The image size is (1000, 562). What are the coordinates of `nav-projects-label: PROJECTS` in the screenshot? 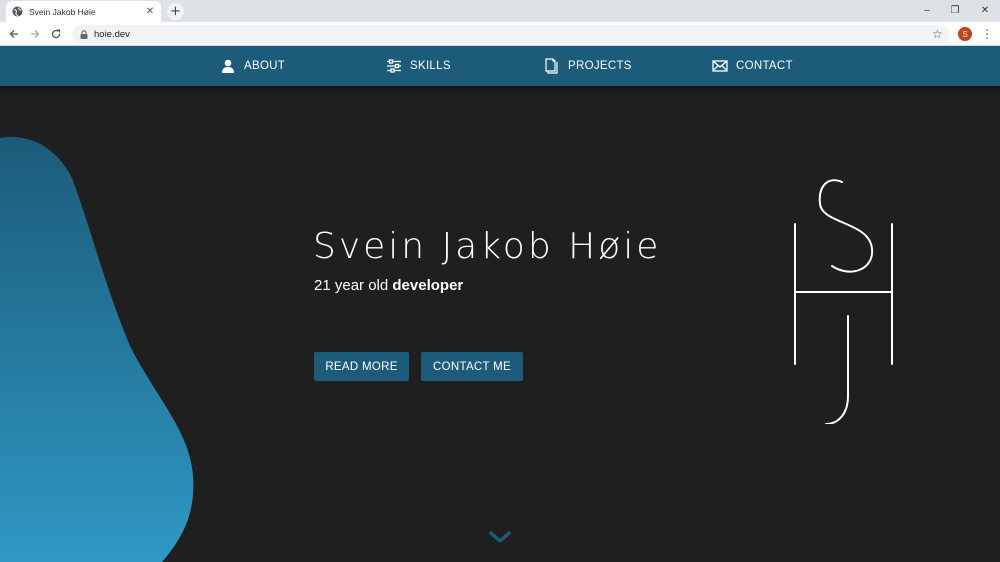 It's located at (600, 66).